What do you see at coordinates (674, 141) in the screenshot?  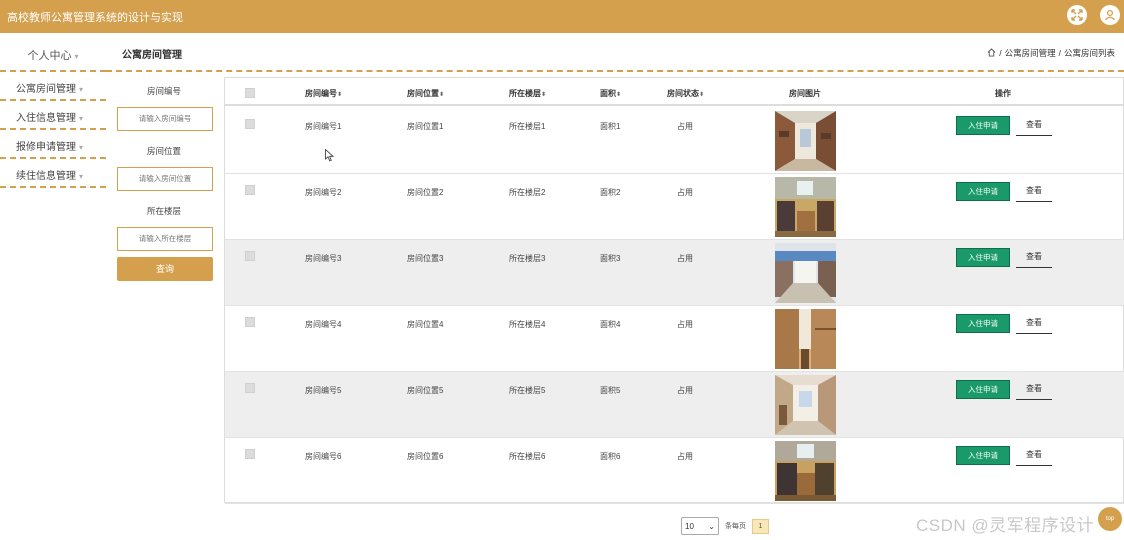 I see `table-row: 房间编号1 房间位置1 所在楼层1 面积1 占用 入住申请 查看` at bounding box center [674, 141].